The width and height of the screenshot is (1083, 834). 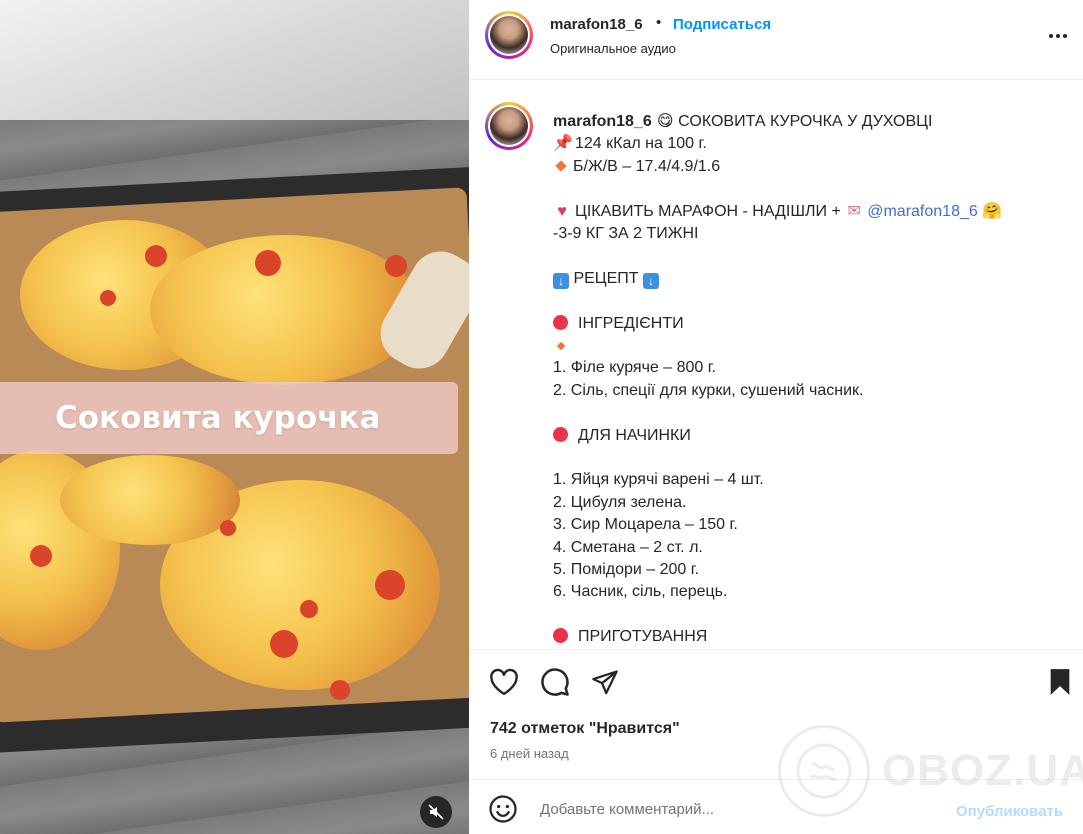 I want to click on filling-item: 2. Цибуля зелена., so click(x=620, y=502).